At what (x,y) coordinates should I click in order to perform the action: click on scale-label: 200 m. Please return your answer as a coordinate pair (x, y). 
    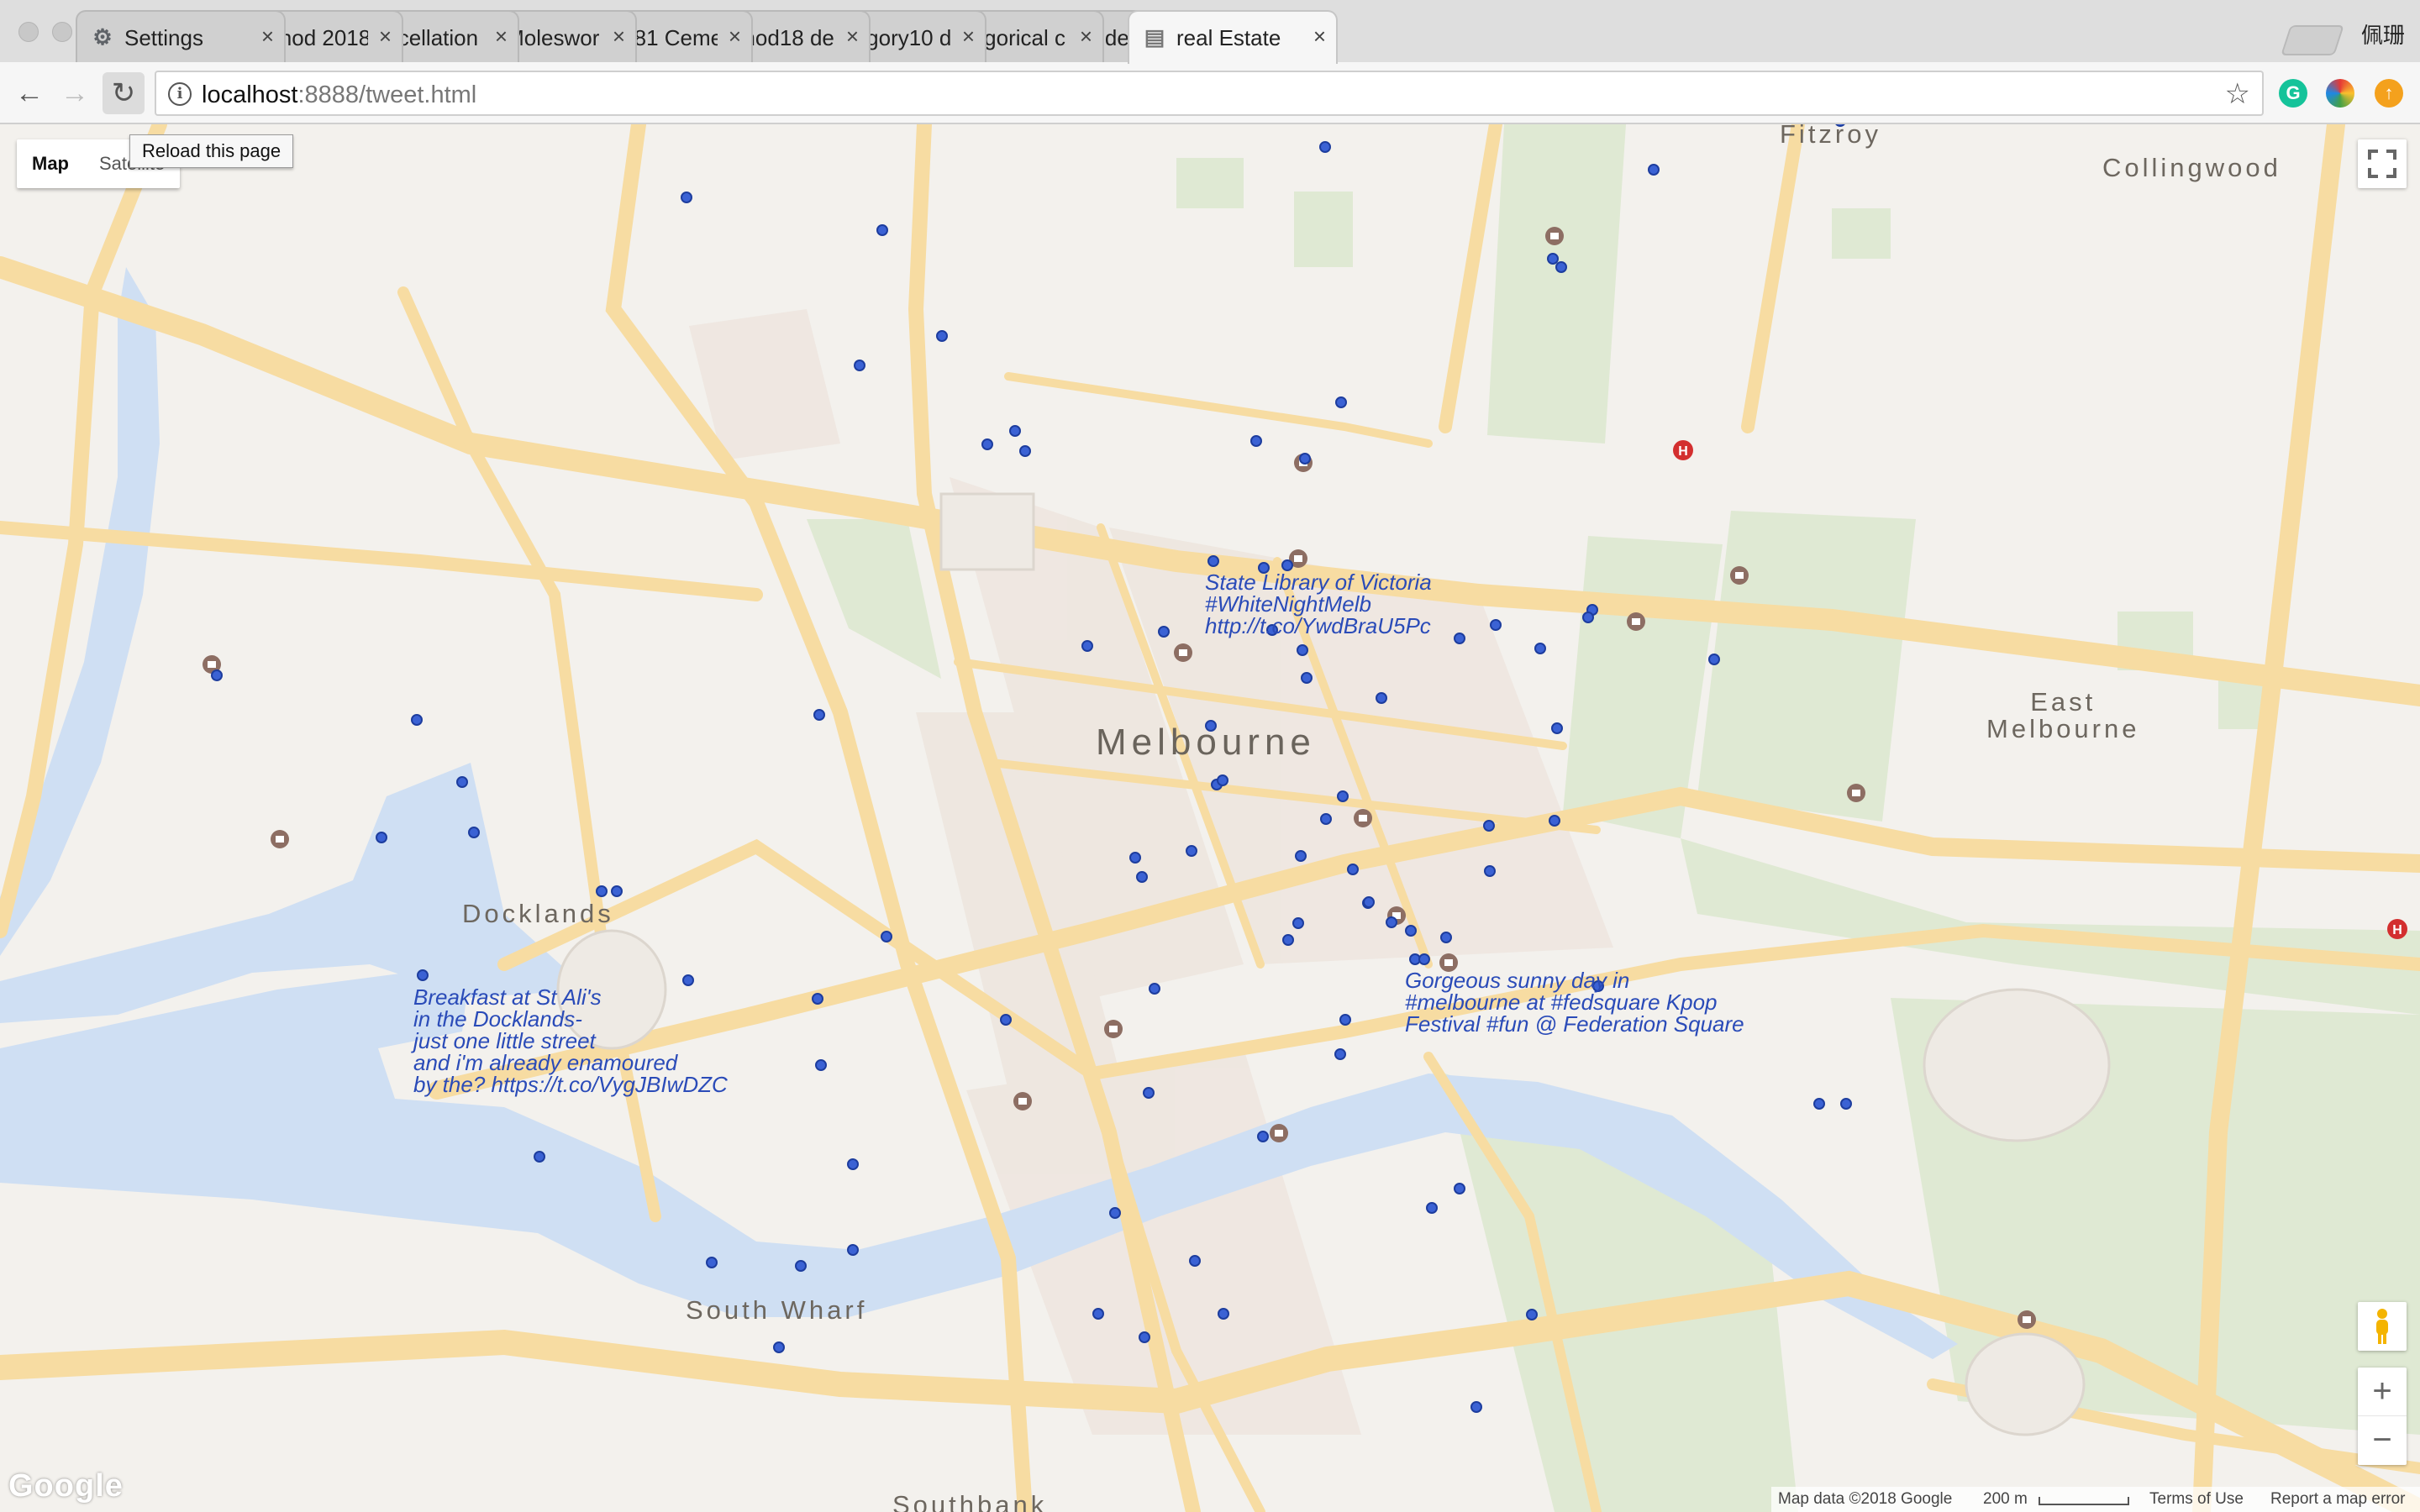
    Looking at the image, I should click on (2005, 1499).